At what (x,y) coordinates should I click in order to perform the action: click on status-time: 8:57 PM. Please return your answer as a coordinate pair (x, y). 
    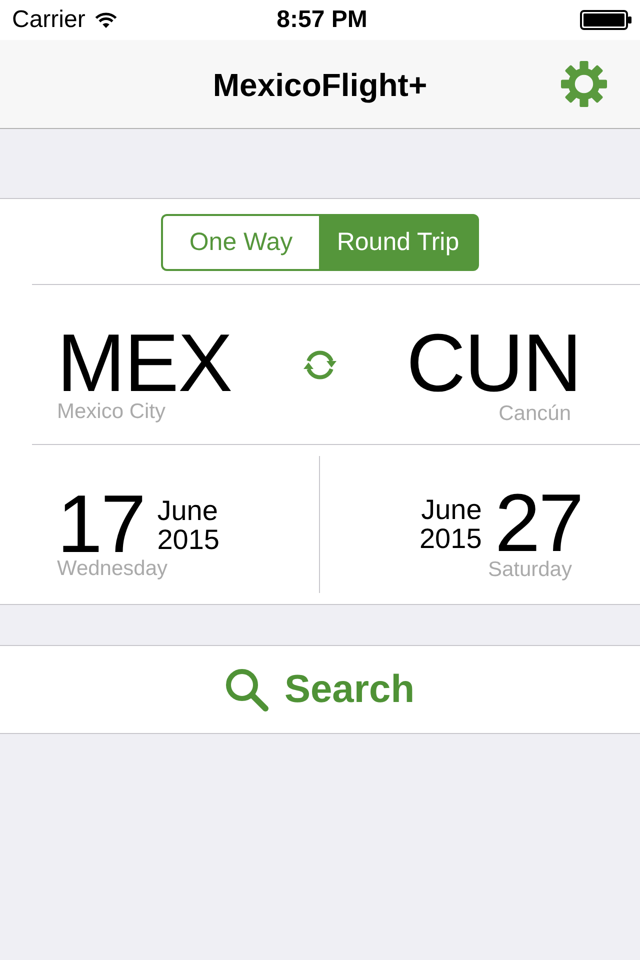
    Looking at the image, I should click on (322, 20).